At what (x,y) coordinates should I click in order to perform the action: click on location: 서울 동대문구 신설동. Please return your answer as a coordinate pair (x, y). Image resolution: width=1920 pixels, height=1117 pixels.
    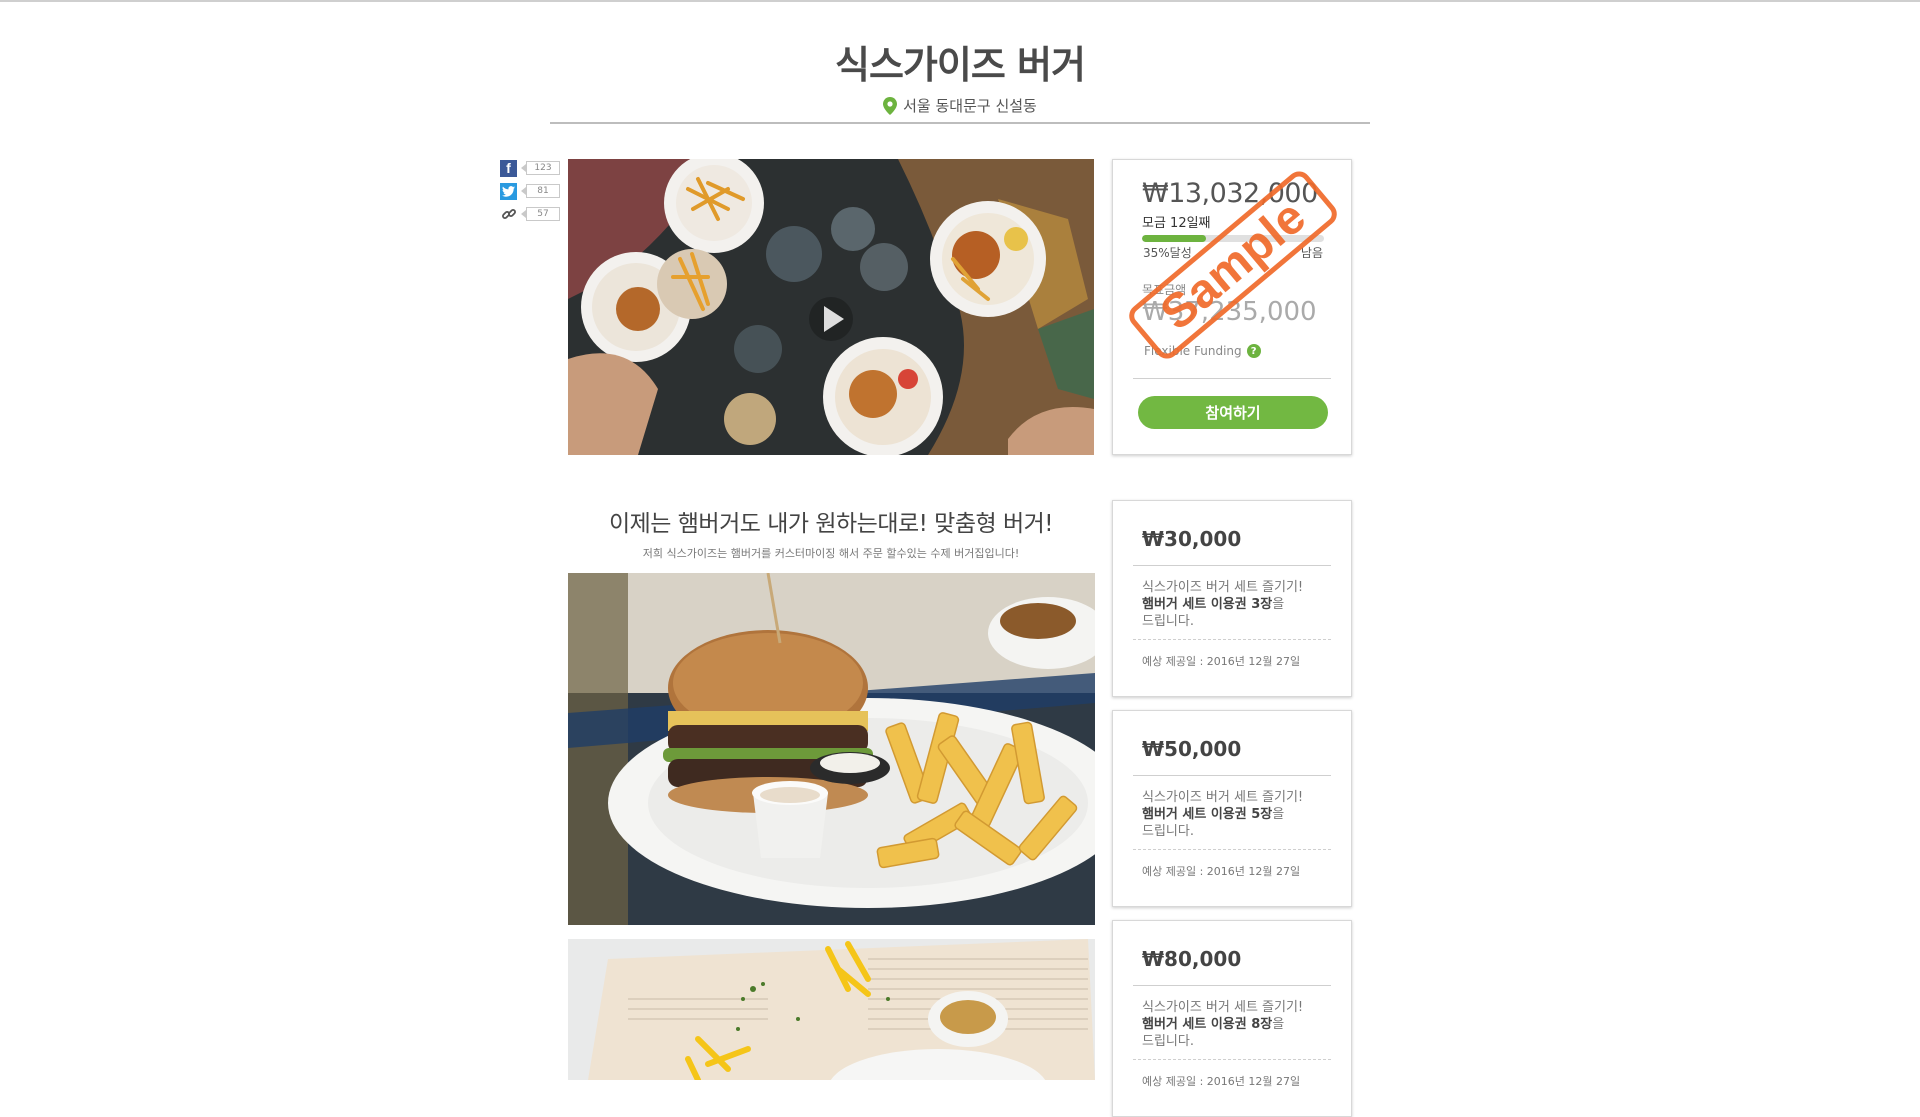
    Looking at the image, I should click on (960, 105).